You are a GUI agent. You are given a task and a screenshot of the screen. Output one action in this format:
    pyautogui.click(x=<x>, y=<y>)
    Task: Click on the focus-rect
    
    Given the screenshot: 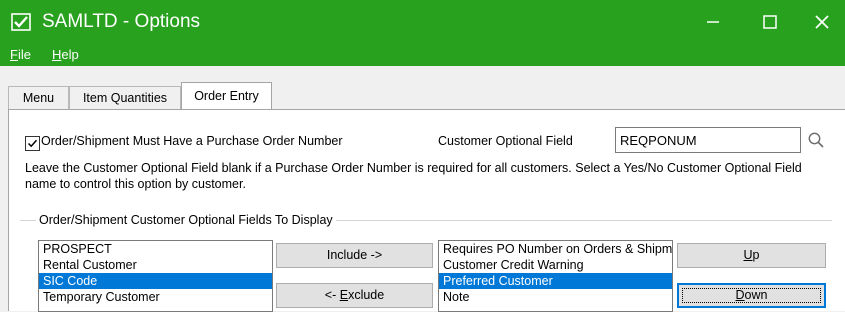 What is the action you would take?
    pyautogui.click(x=751, y=295)
    